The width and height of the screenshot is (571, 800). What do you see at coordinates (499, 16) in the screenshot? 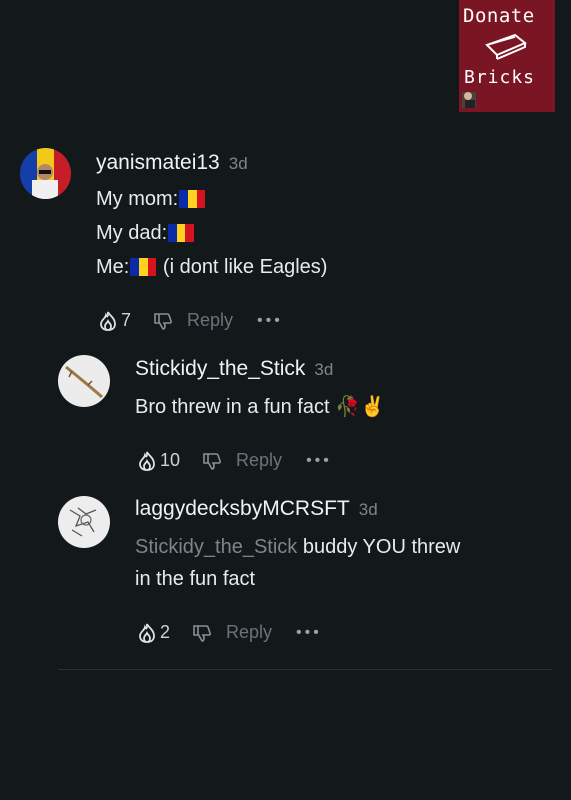
I see `donate-label: Donate` at bounding box center [499, 16].